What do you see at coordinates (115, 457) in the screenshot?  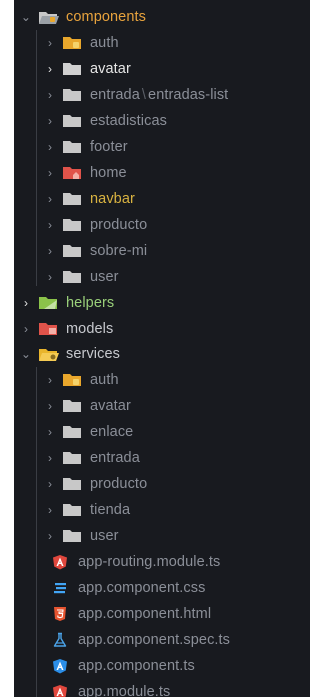 I see `folder-label: entrada` at bounding box center [115, 457].